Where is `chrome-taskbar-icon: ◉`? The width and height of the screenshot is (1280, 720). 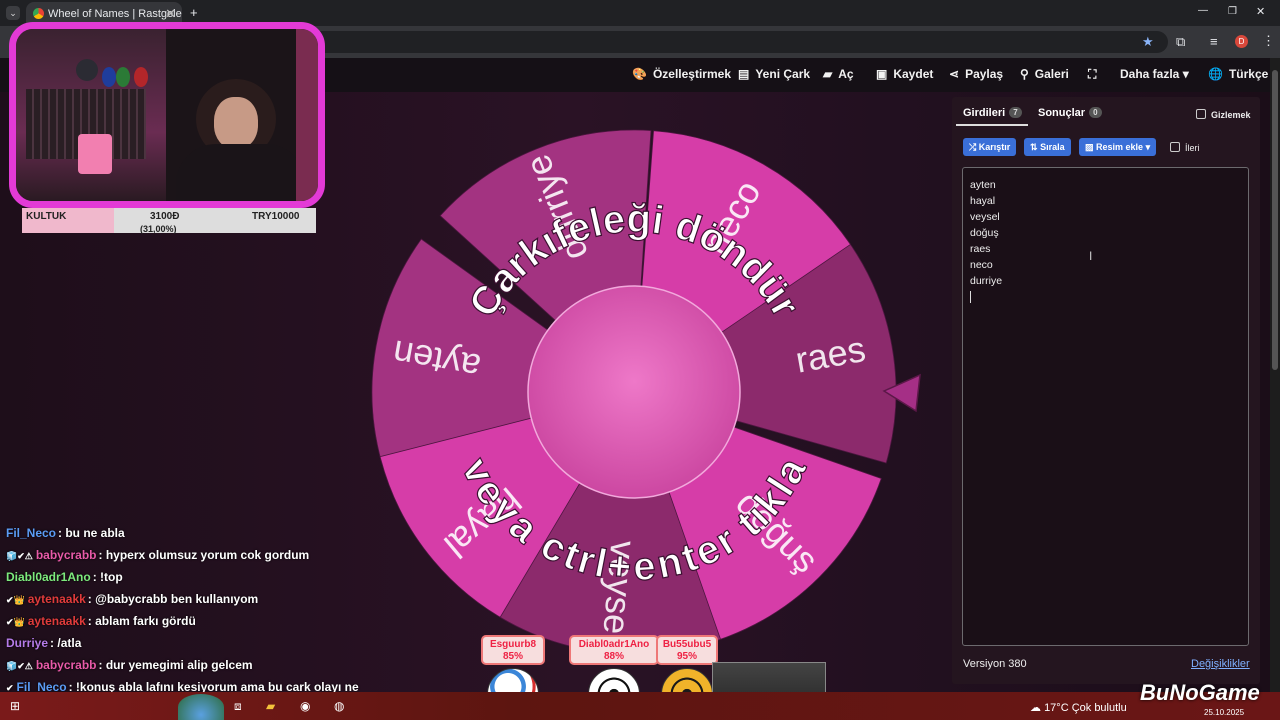 chrome-taskbar-icon: ◉ is located at coordinates (305, 706).